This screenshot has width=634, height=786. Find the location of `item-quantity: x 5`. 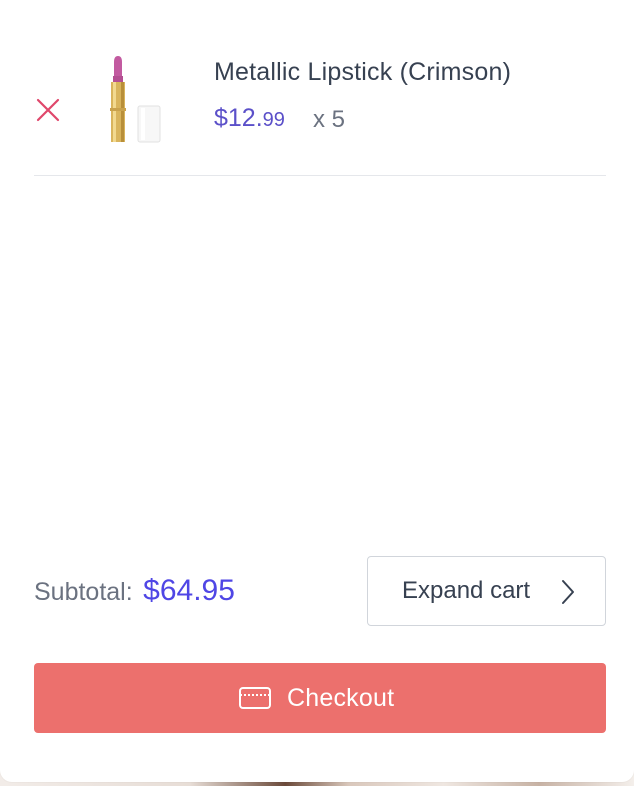

item-quantity: x 5 is located at coordinates (329, 119).